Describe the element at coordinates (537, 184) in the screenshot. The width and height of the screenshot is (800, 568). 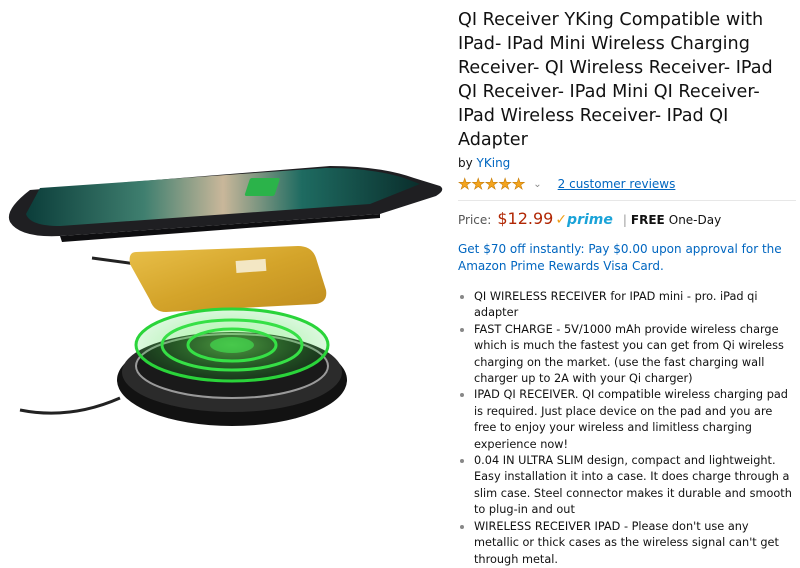
I see `chevron-down-icon: ⌄` at that location.